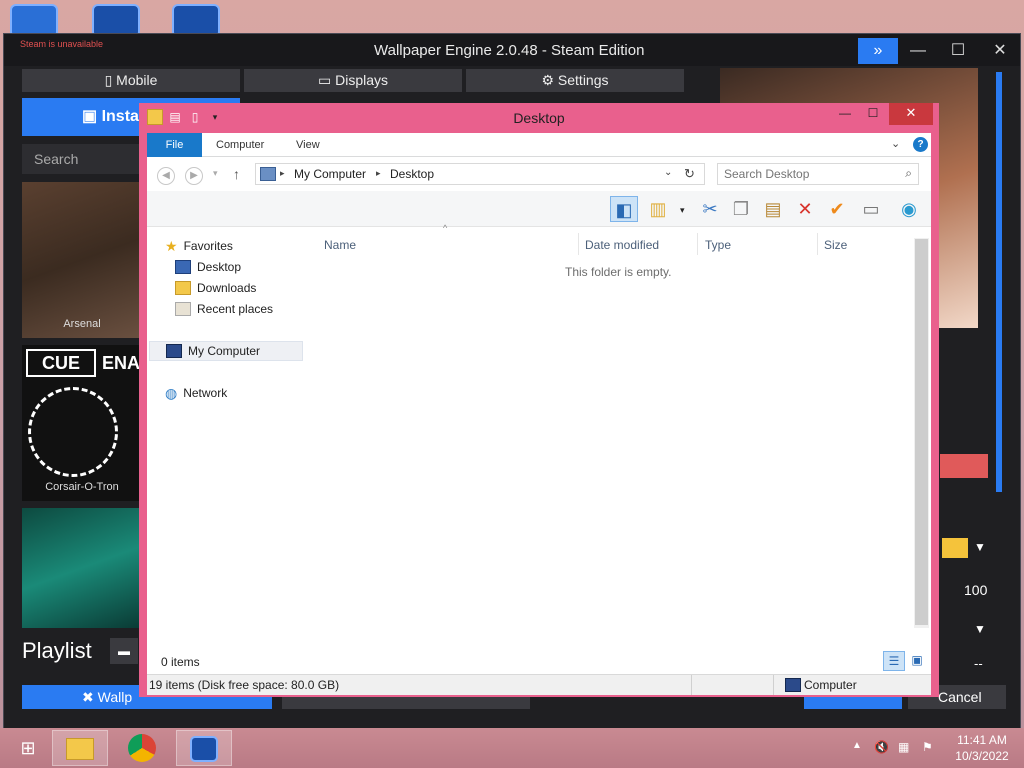  Describe the element at coordinates (244, 685) in the screenshot. I see `disk-status-text: 19 items (Disk free space: 80.0 GB)` at that location.